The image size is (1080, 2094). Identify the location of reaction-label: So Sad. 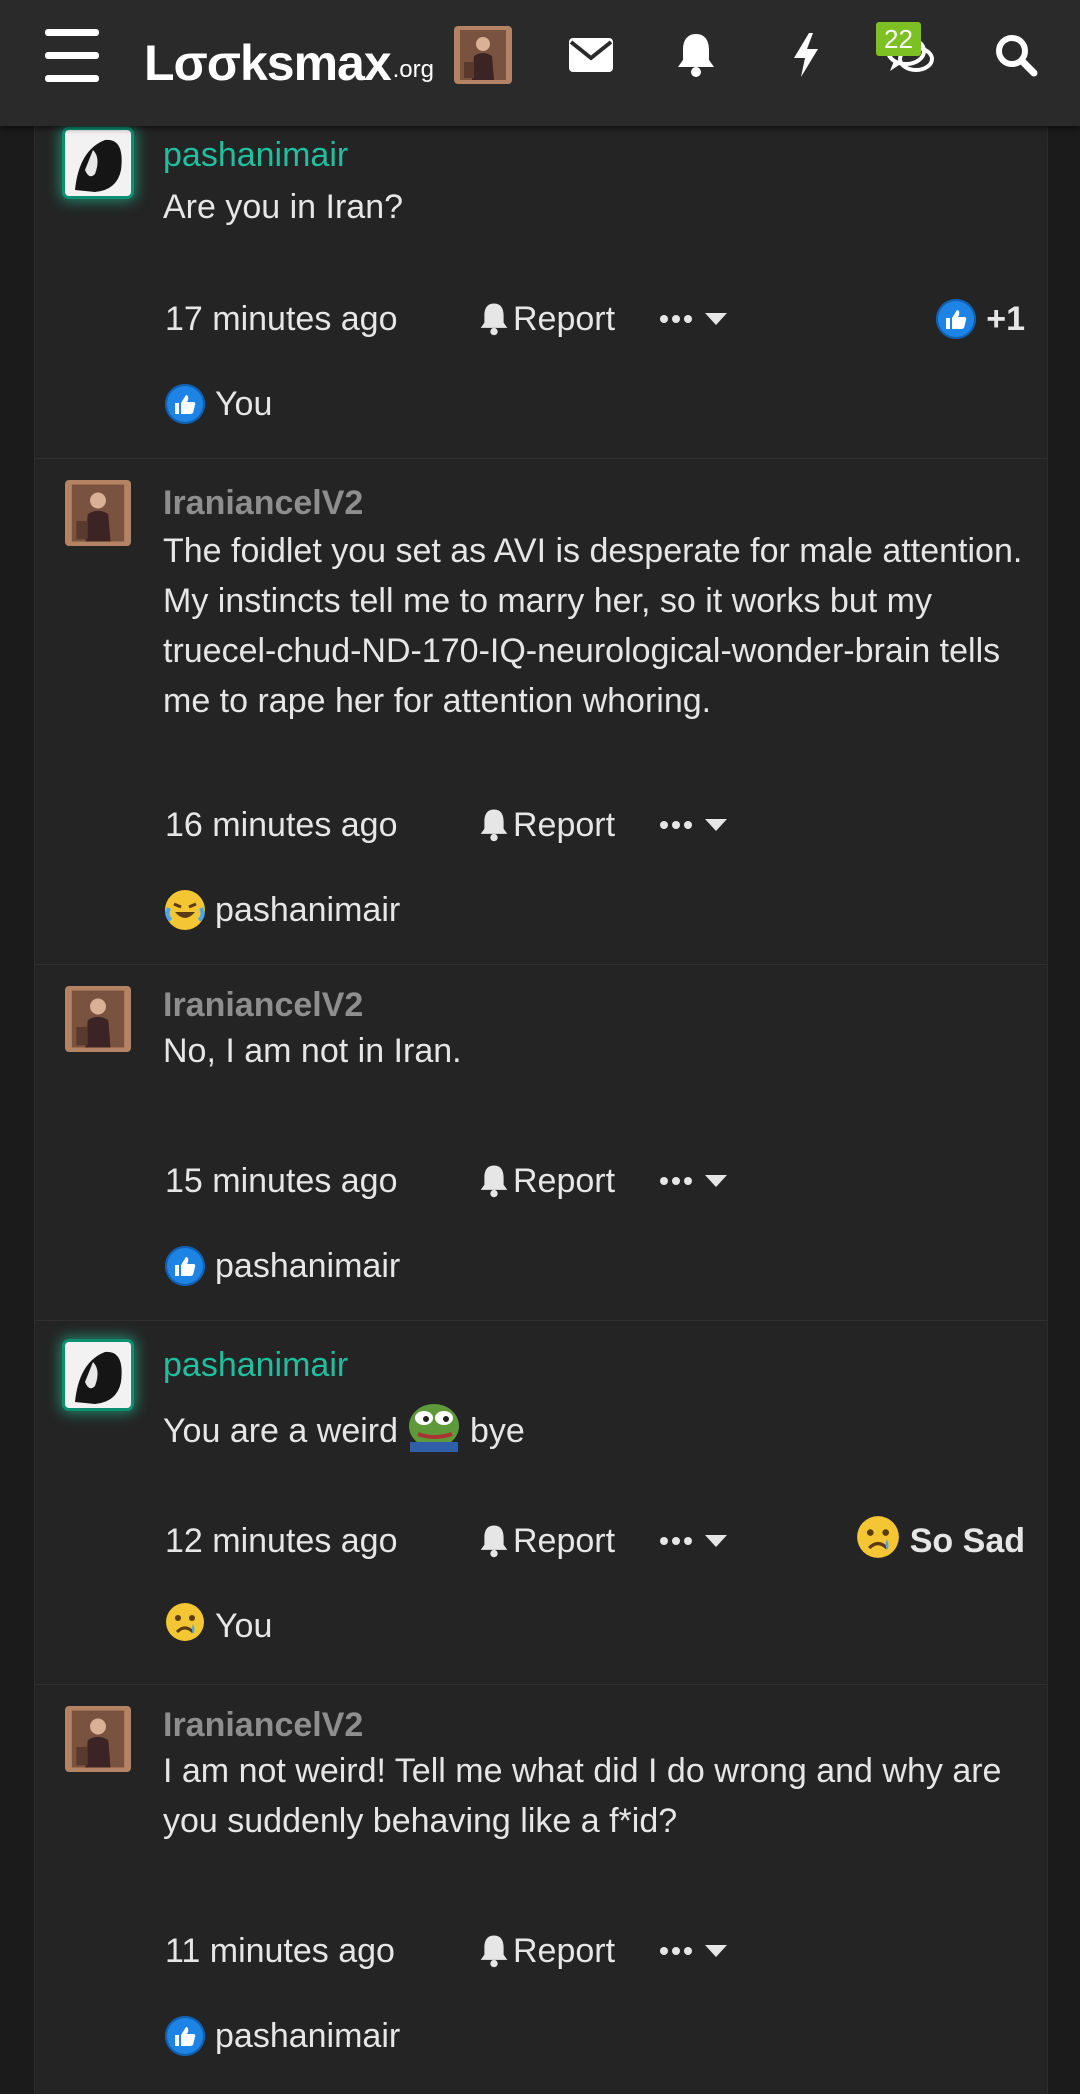
(967, 1540).